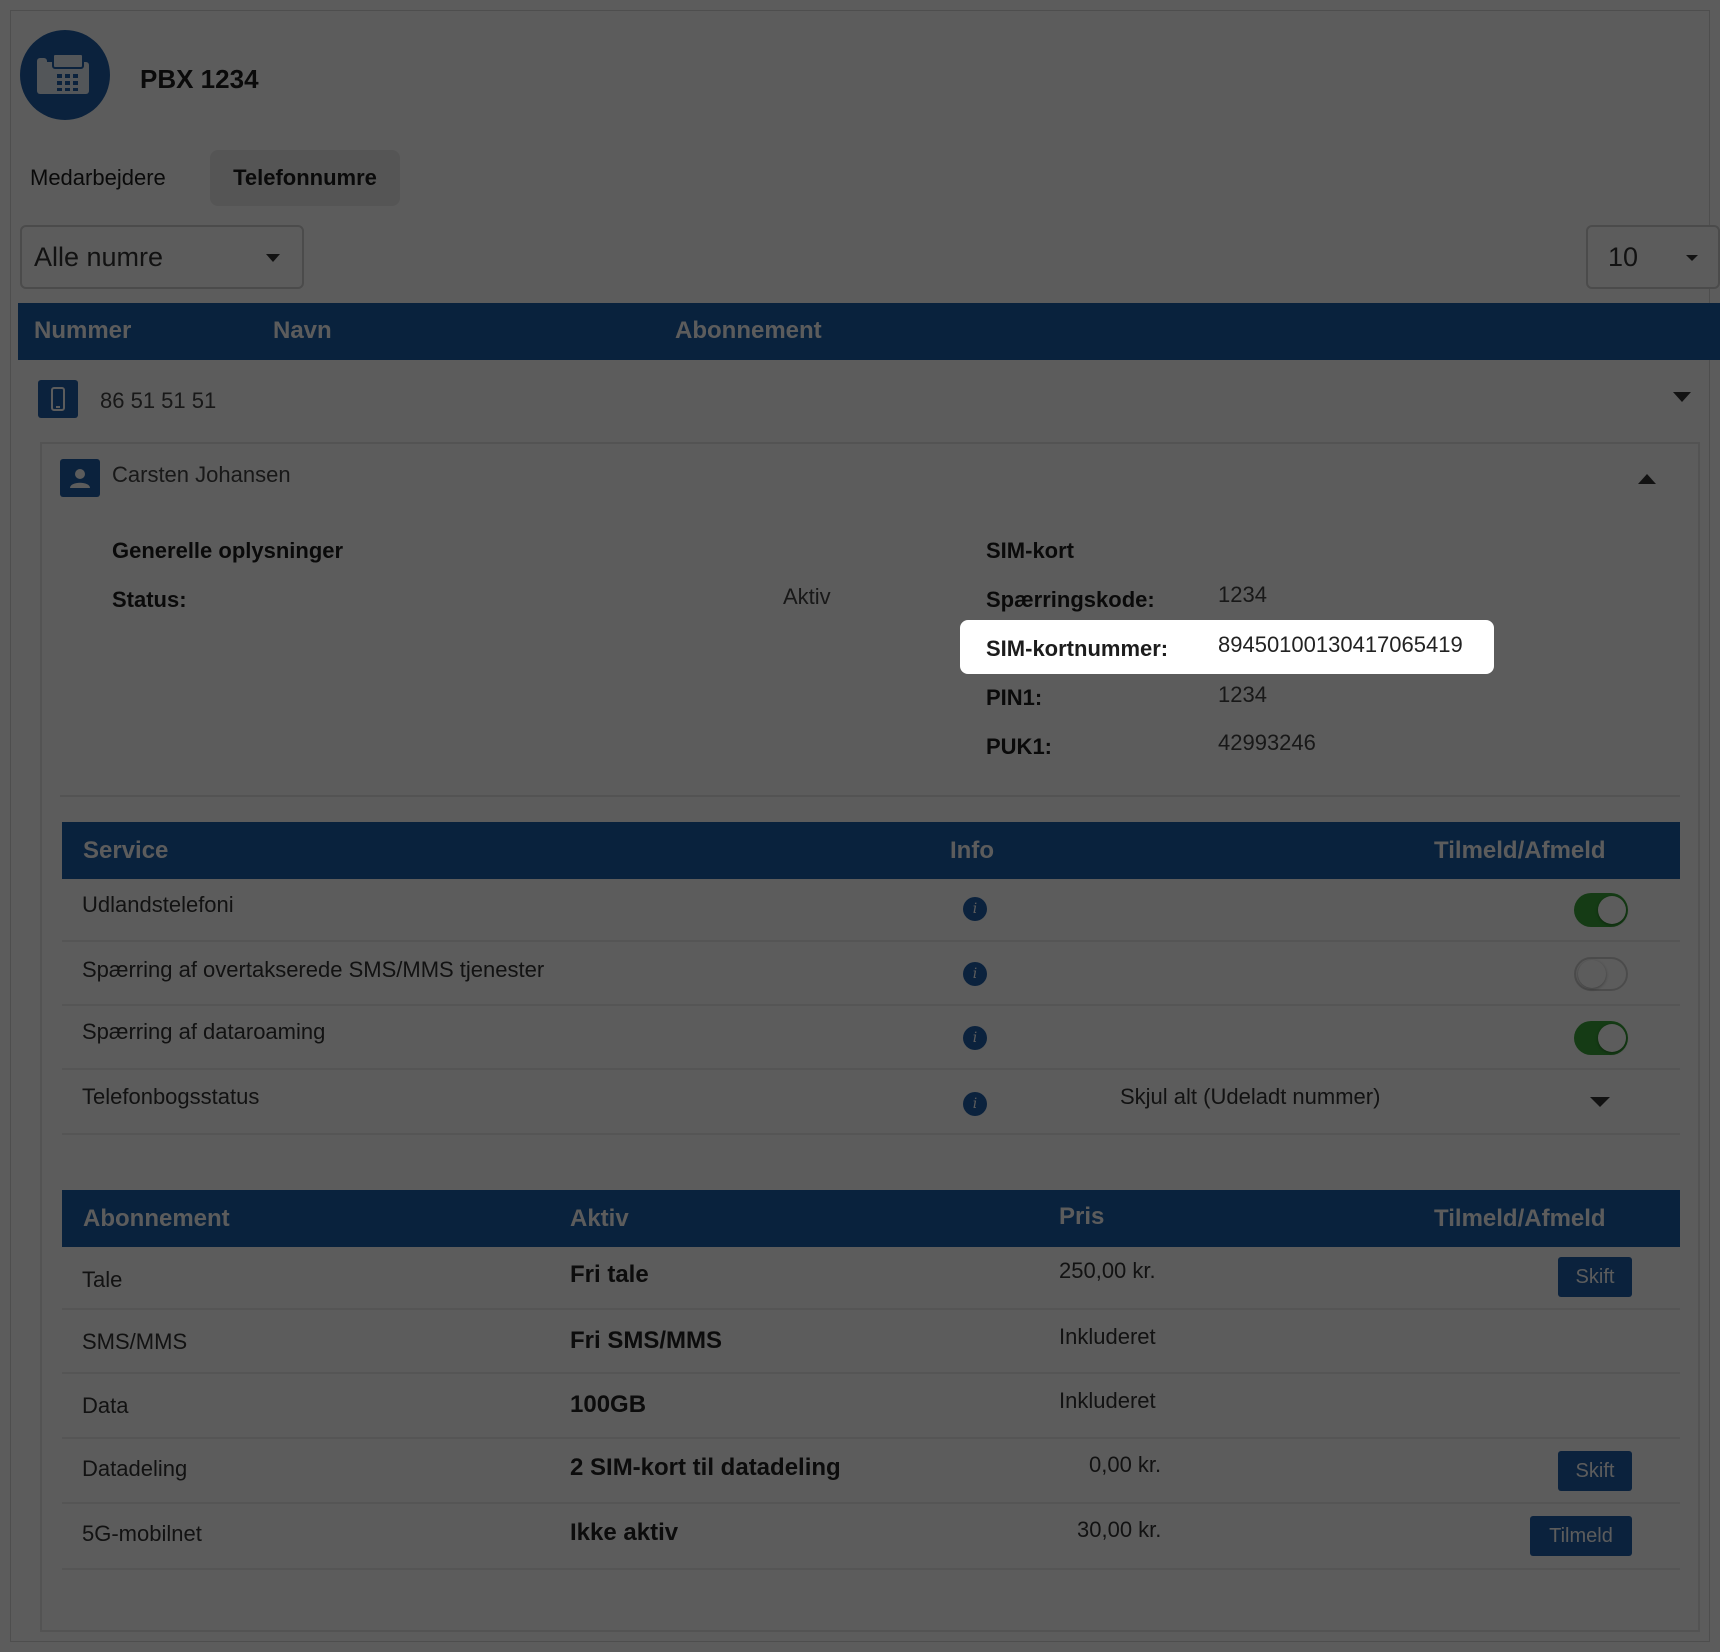 The height and width of the screenshot is (1652, 1720). I want to click on mobile-phone-icon, so click(58, 399).